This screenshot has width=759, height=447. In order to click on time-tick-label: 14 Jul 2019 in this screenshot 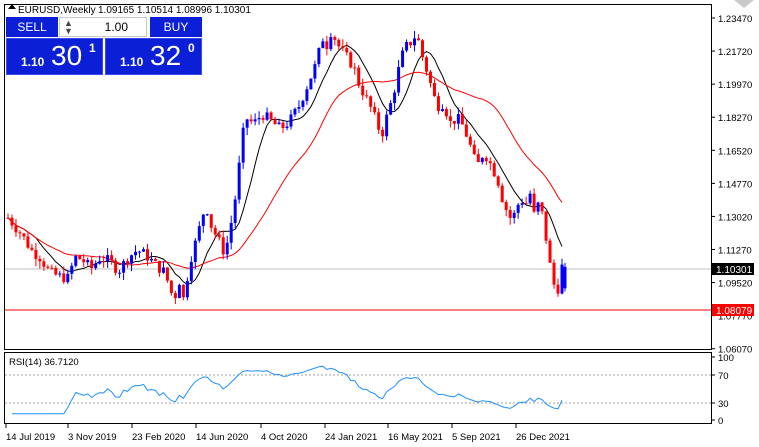, I will do `click(30, 437)`.